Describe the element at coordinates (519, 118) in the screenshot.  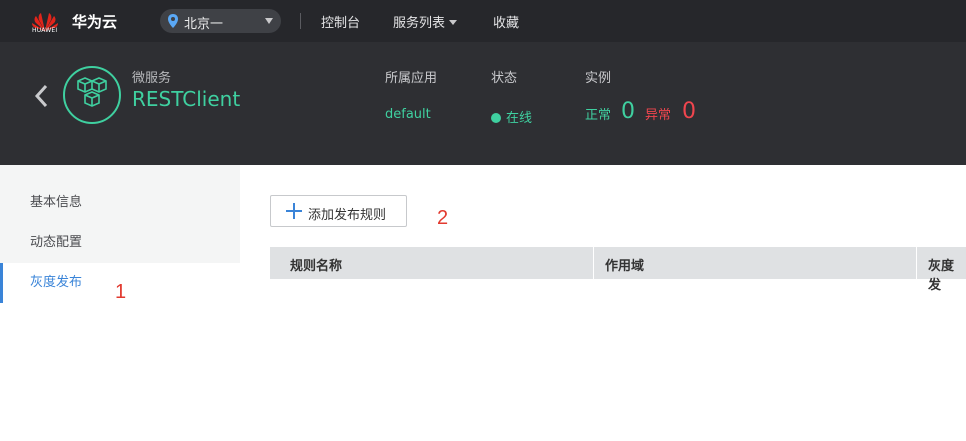
I see `status-value: 在线` at that location.